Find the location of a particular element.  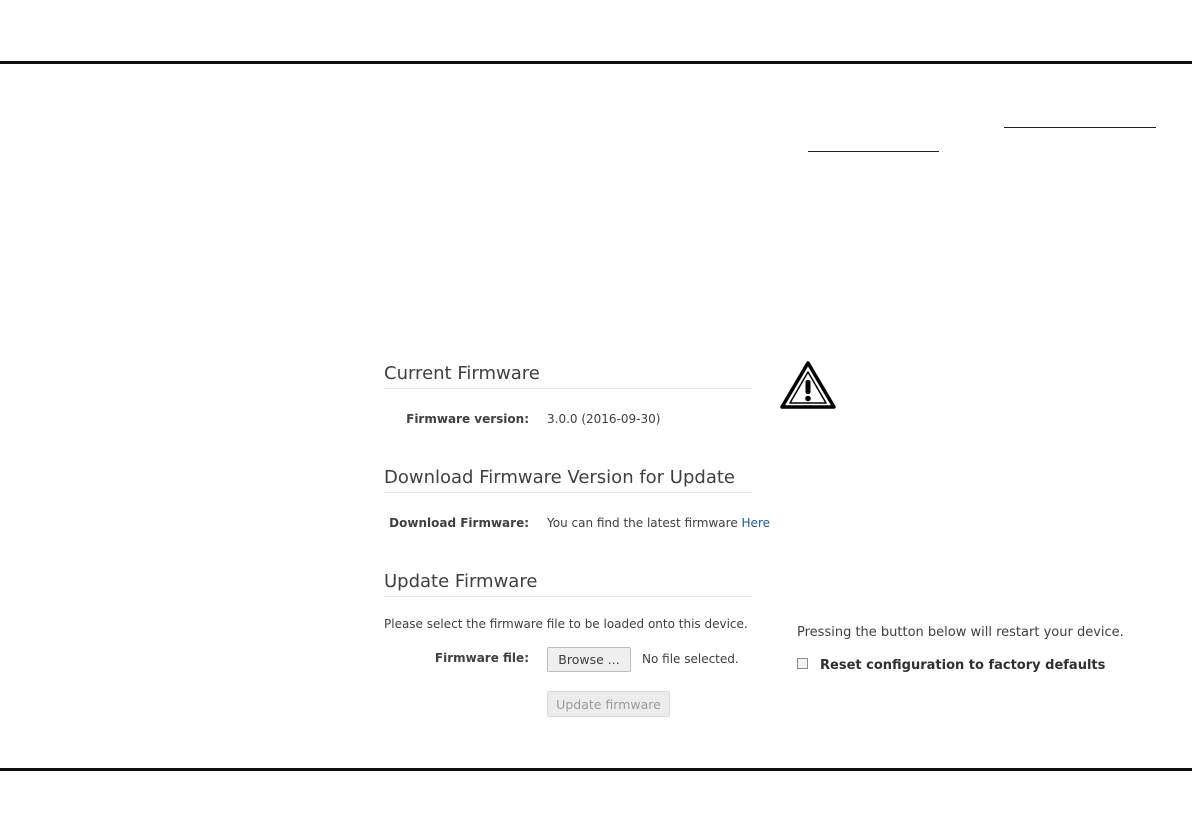

update-firmware-button: Update firmware is located at coordinates (608, 704).